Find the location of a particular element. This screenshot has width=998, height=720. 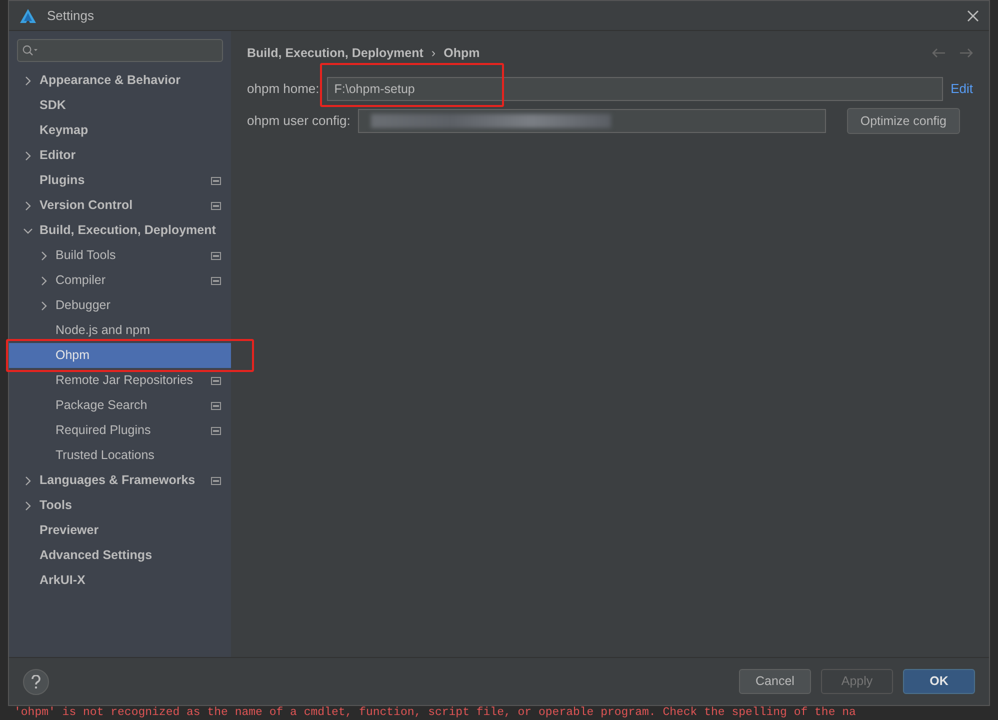

sidebar-item: Remote Jar Repositories is located at coordinates (116, 380).